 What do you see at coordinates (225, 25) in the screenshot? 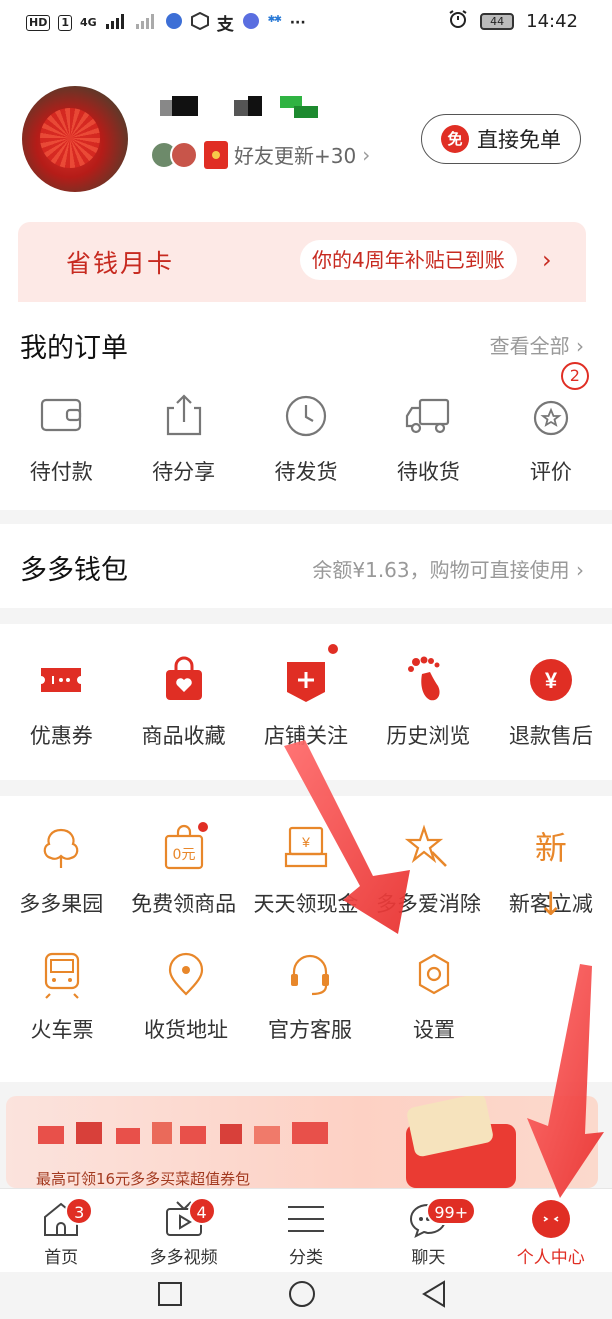
I see `alipay-icon: 支` at bounding box center [225, 25].